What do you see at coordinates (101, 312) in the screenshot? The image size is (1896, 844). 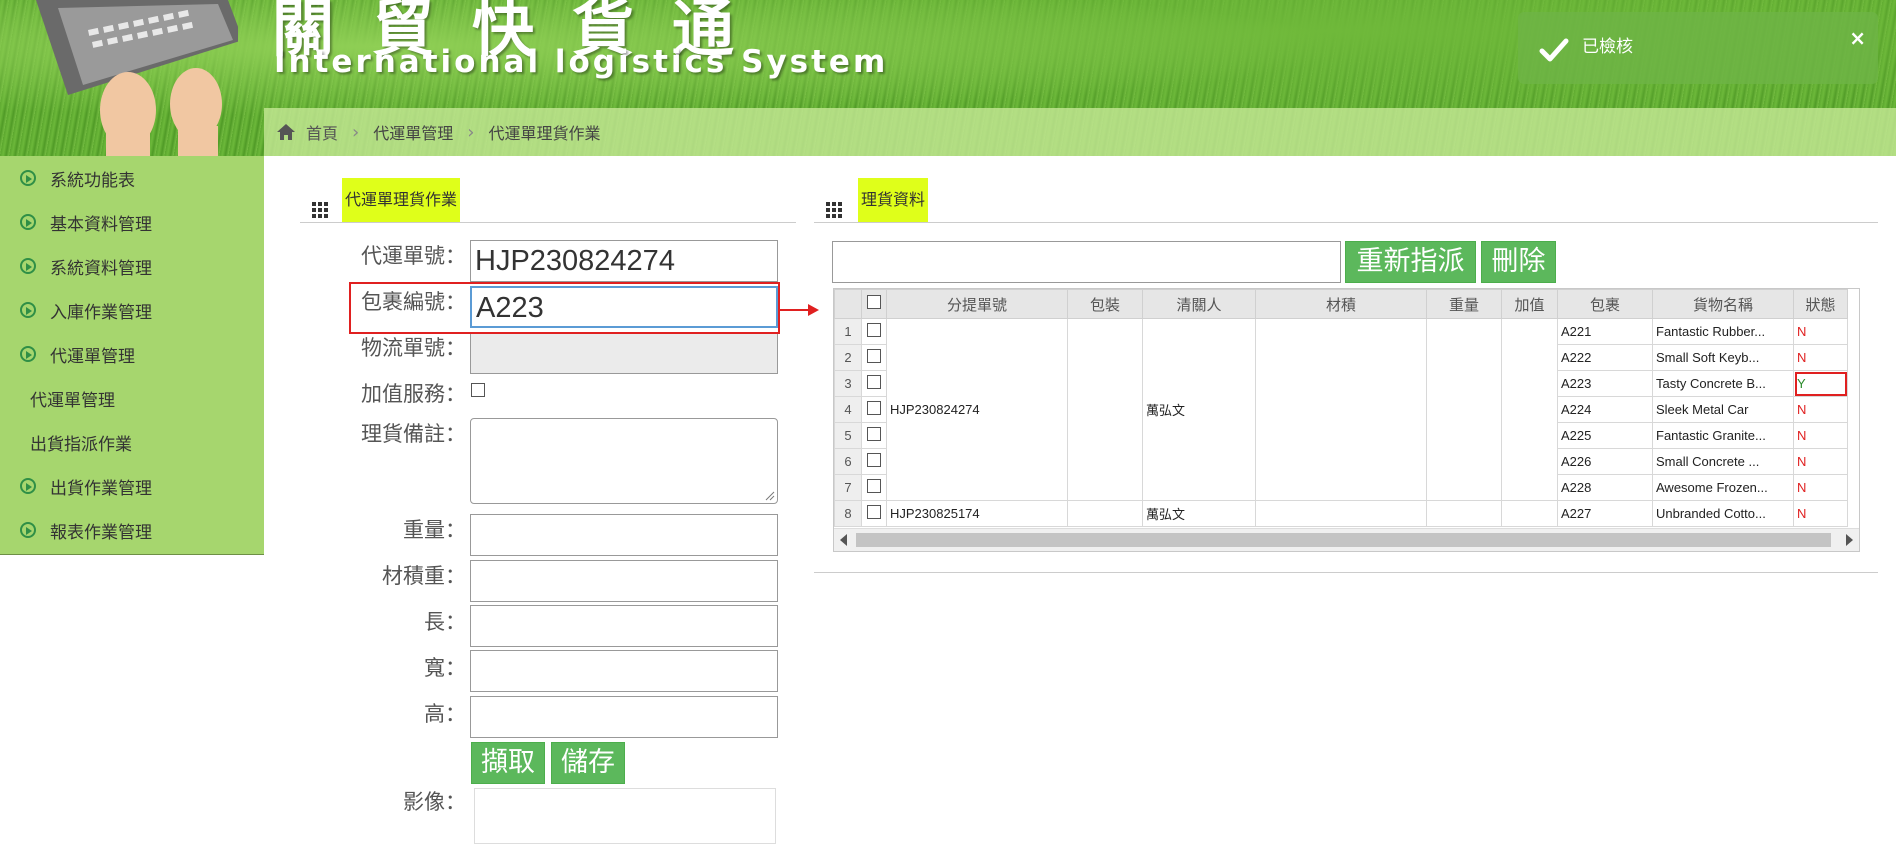 I see `sidebar-item-label: 入庫作業管理` at bounding box center [101, 312].